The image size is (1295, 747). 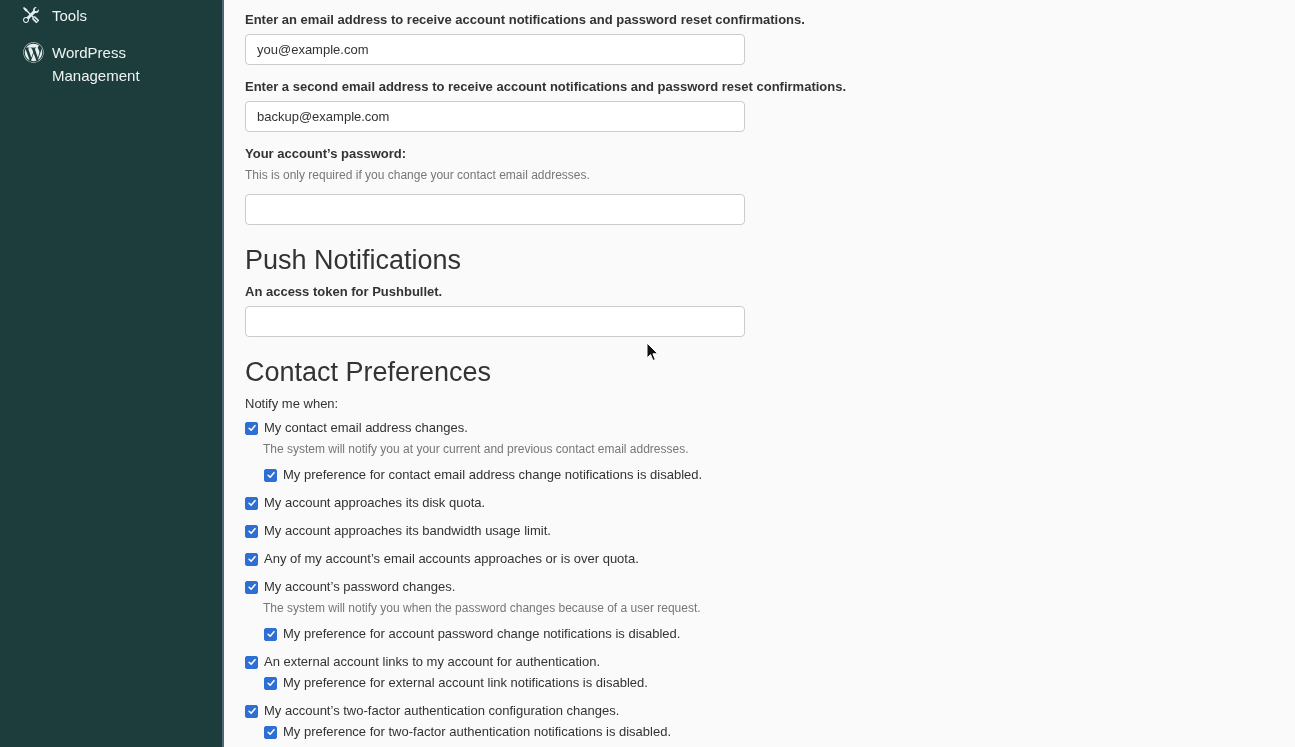 I want to click on checkbox-label: My account’s two-factor authentication configuration changes., so click(x=442, y=711).